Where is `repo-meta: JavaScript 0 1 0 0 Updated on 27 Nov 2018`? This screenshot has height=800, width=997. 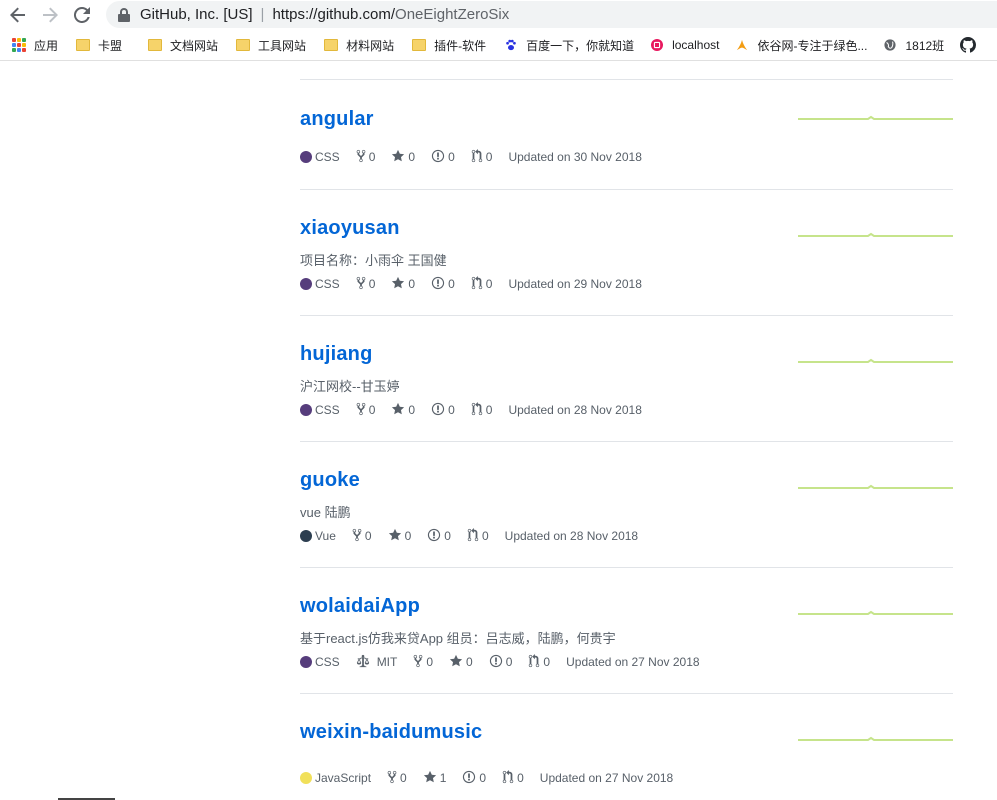 repo-meta: JavaScript 0 1 0 0 Updated on 27 Nov 2018 is located at coordinates (494, 778).